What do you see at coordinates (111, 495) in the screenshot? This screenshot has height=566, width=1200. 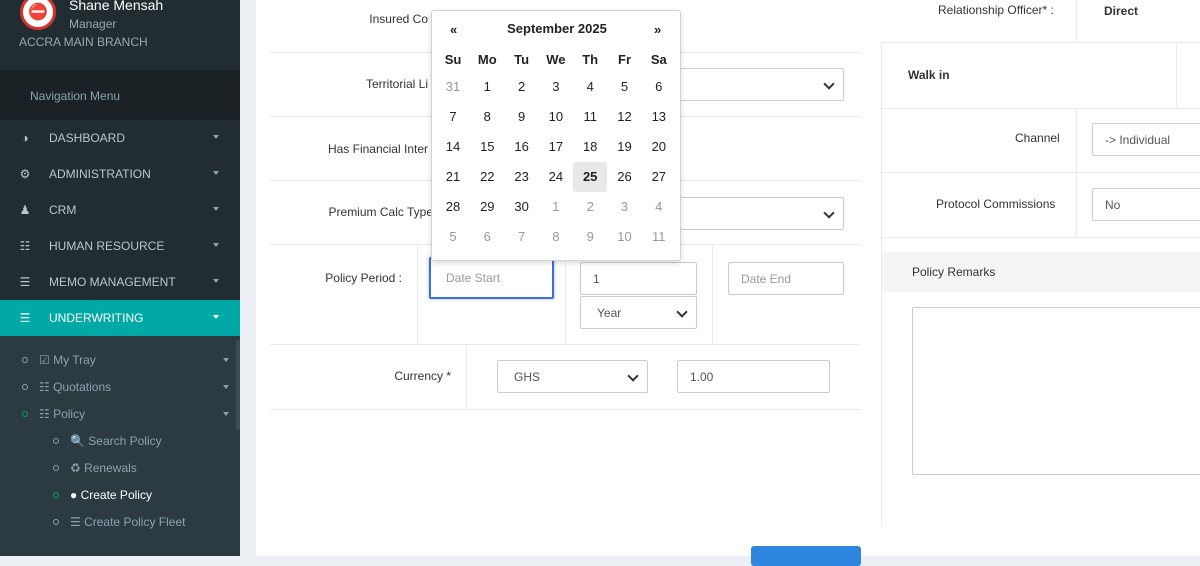 I see `submenu-item-label: ● Create Policy` at bounding box center [111, 495].